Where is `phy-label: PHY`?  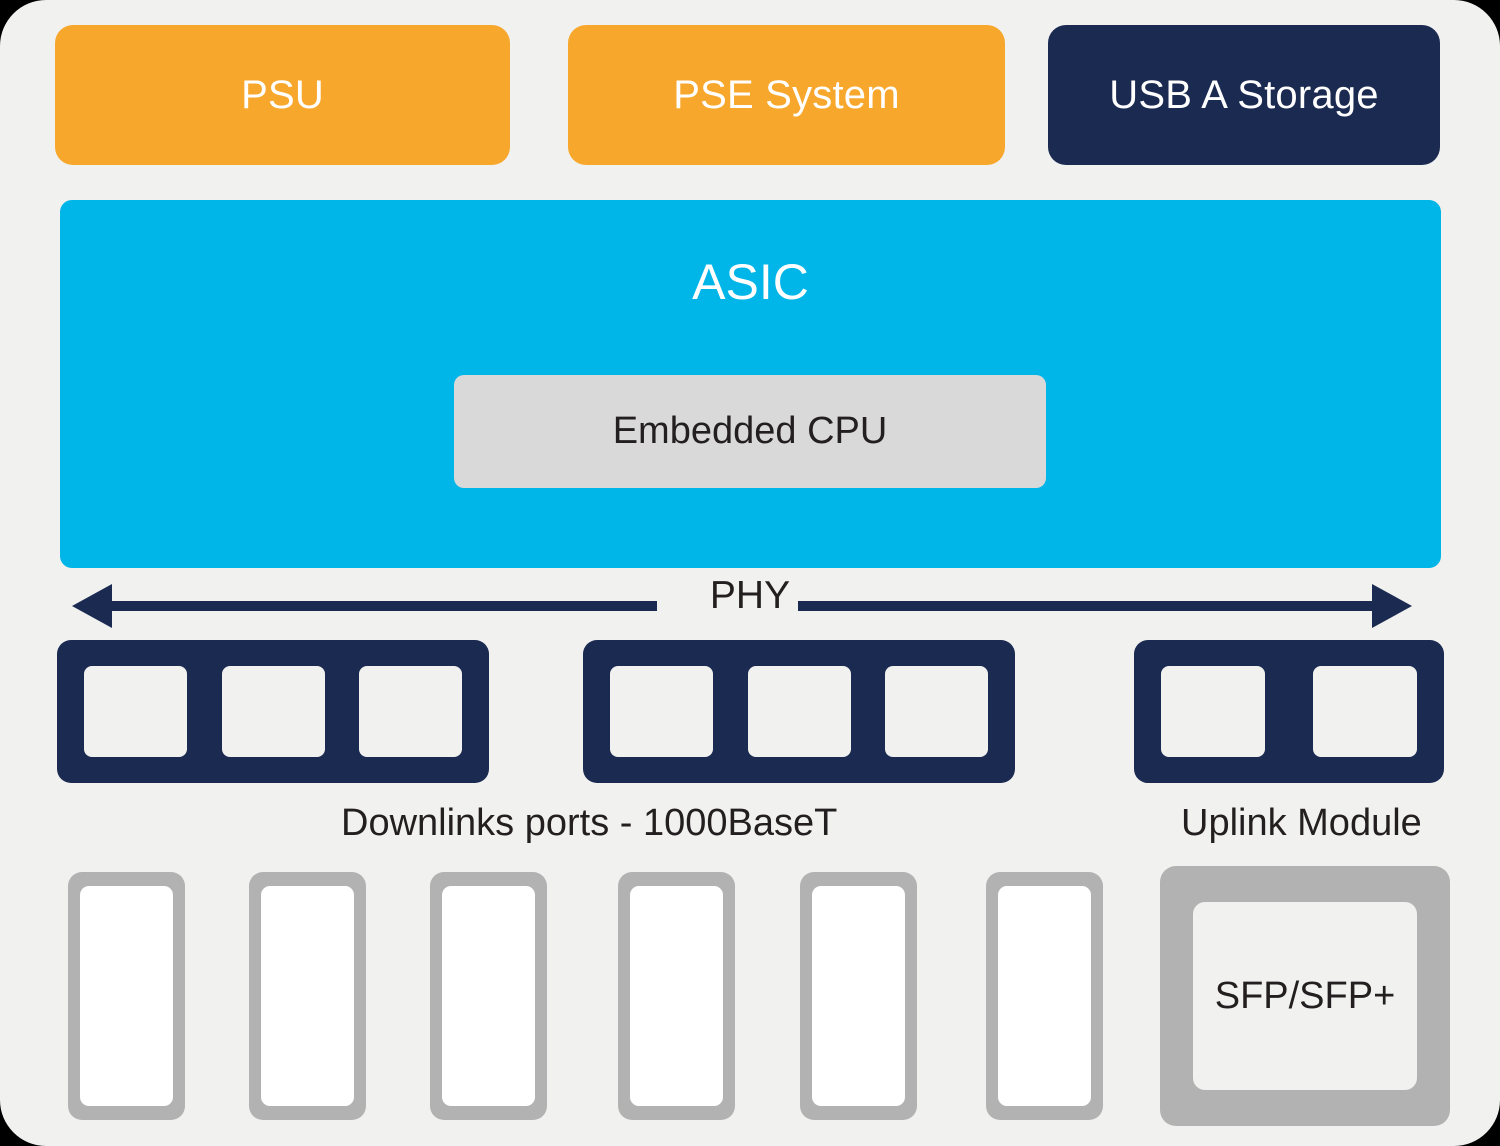 phy-label: PHY is located at coordinates (750, 595).